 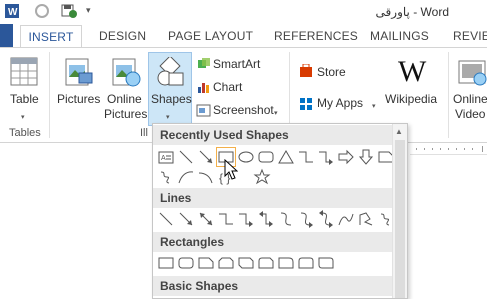 What do you see at coordinates (246, 157) in the screenshot?
I see `oval-shape` at bounding box center [246, 157].